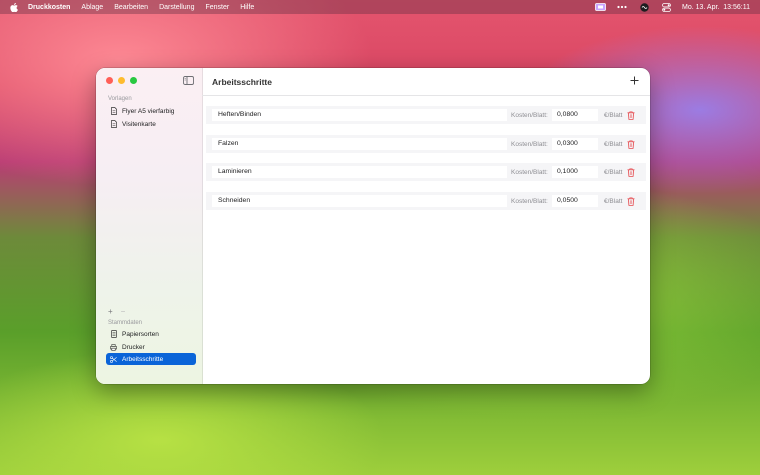 The width and height of the screenshot is (760, 475). Describe the element at coordinates (359, 172) in the screenshot. I see `step-name-field: Laminieren` at that location.